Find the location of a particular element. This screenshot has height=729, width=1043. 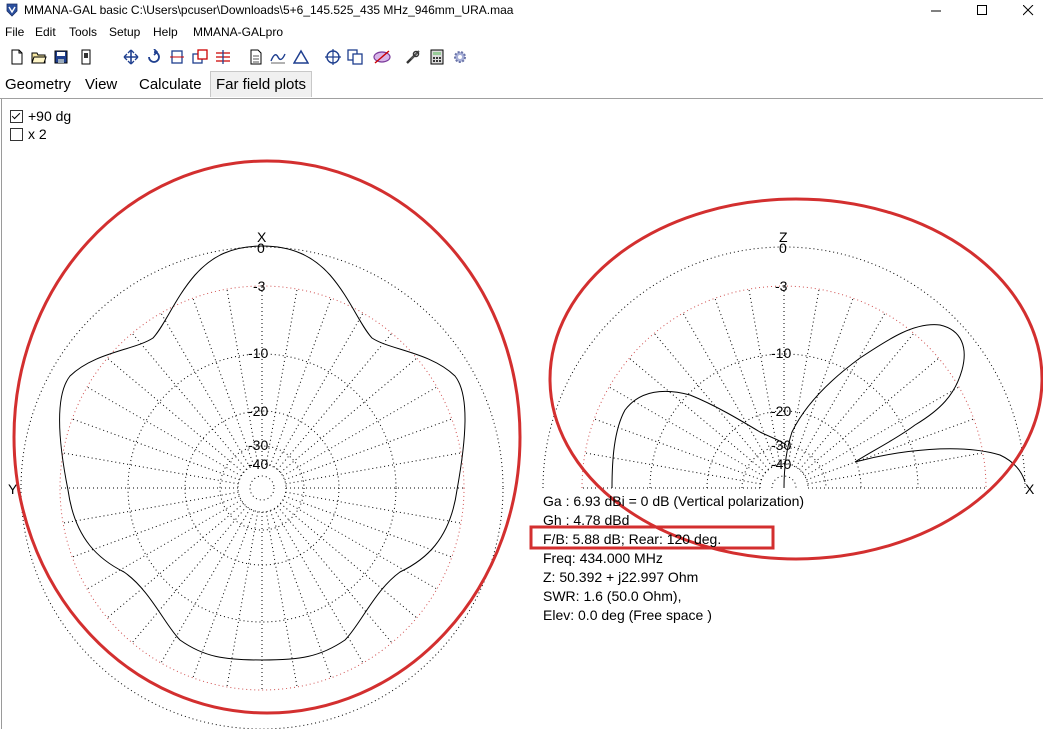

horizontal-ring-label-40: -40 is located at coordinates (258, 464).